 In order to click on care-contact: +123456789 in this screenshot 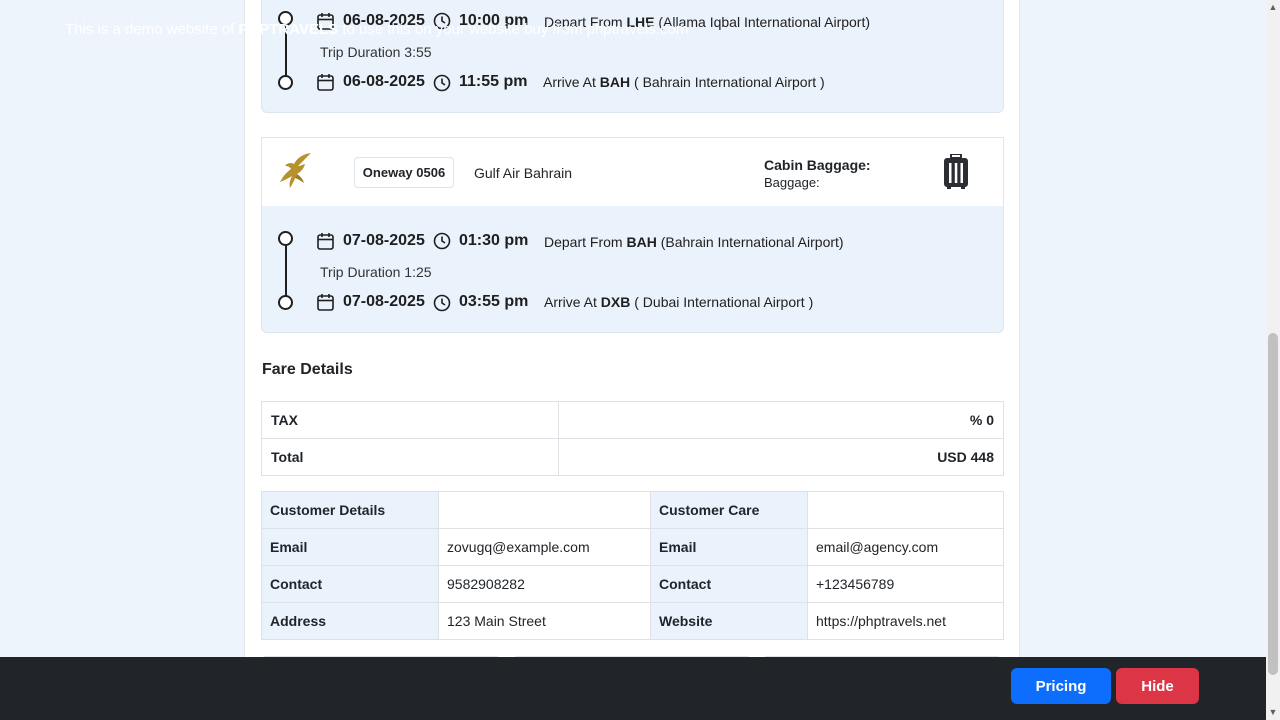, I will do `click(905, 584)`.